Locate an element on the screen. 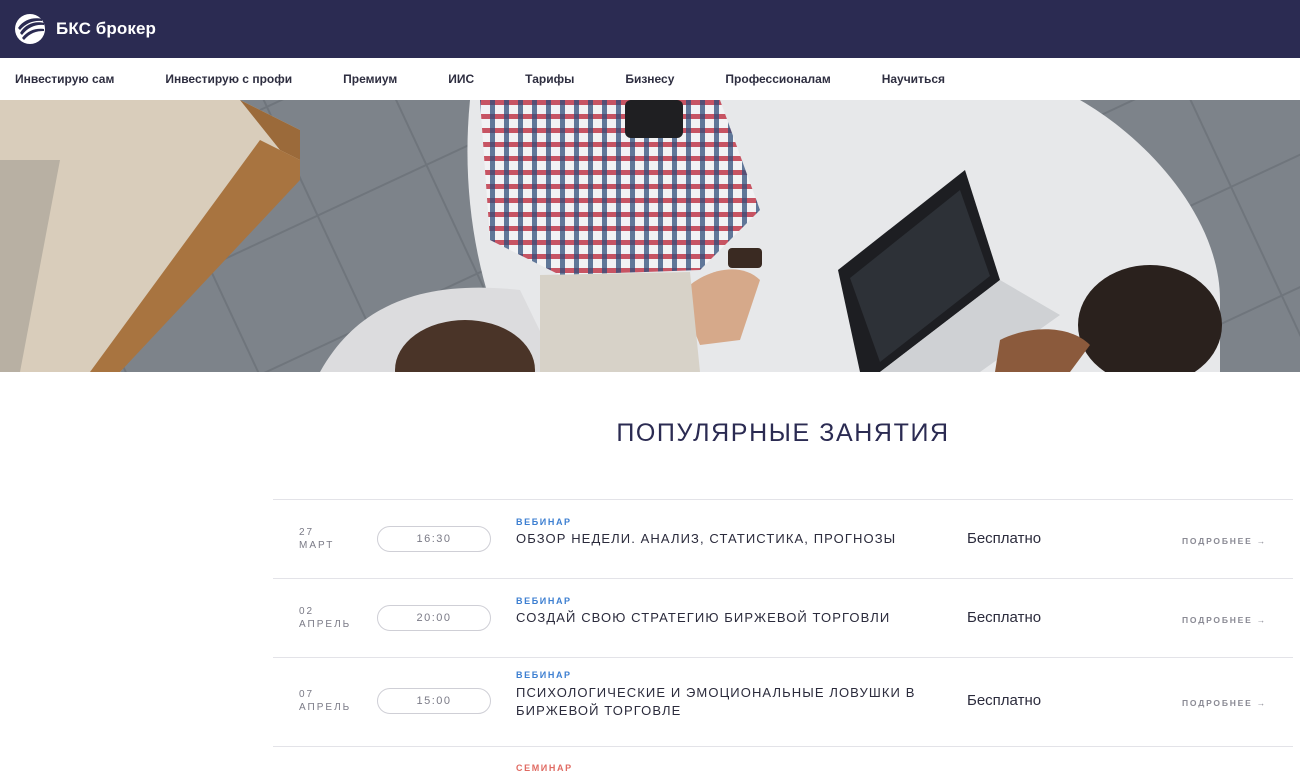 This screenshot has height=774, width=1300. event-day: 02 is located at coordinates (307, 611).